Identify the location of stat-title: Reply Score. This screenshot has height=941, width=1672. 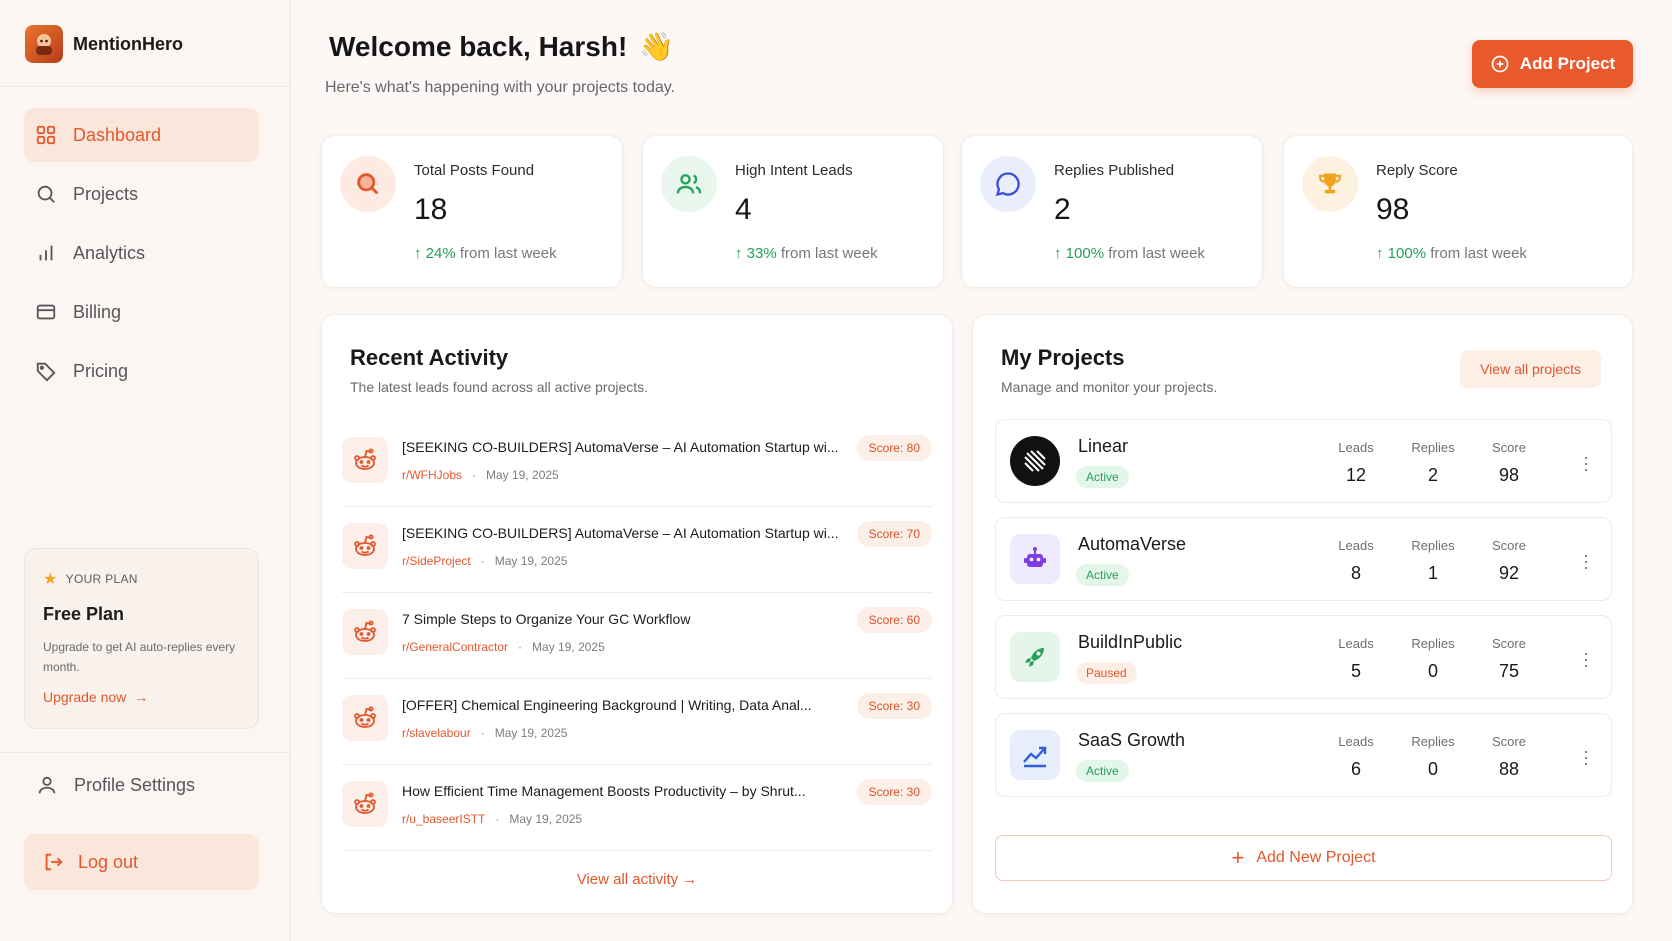
(1417, 170).